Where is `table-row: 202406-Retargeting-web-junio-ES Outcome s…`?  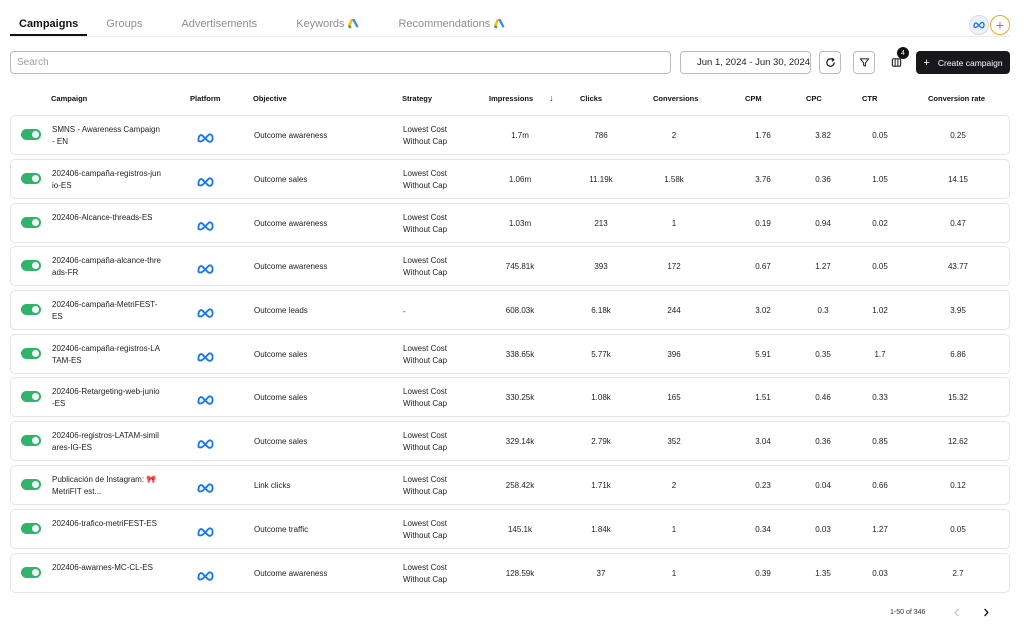
table-row: 202406-Retargeting-web-junio-ES Outcome s… is located at coordinates (510, 397).